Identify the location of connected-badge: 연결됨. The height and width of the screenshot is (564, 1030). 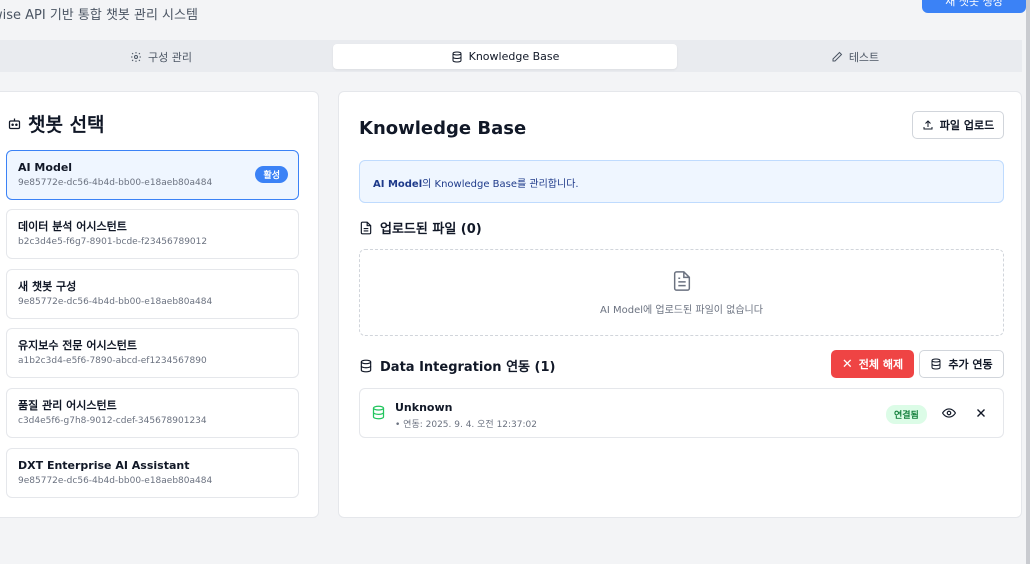
(906, 414).